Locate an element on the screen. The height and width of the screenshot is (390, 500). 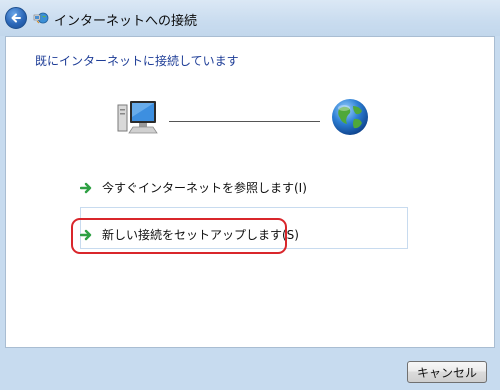
back-arrow-icon is located at coordinates (16, 18).